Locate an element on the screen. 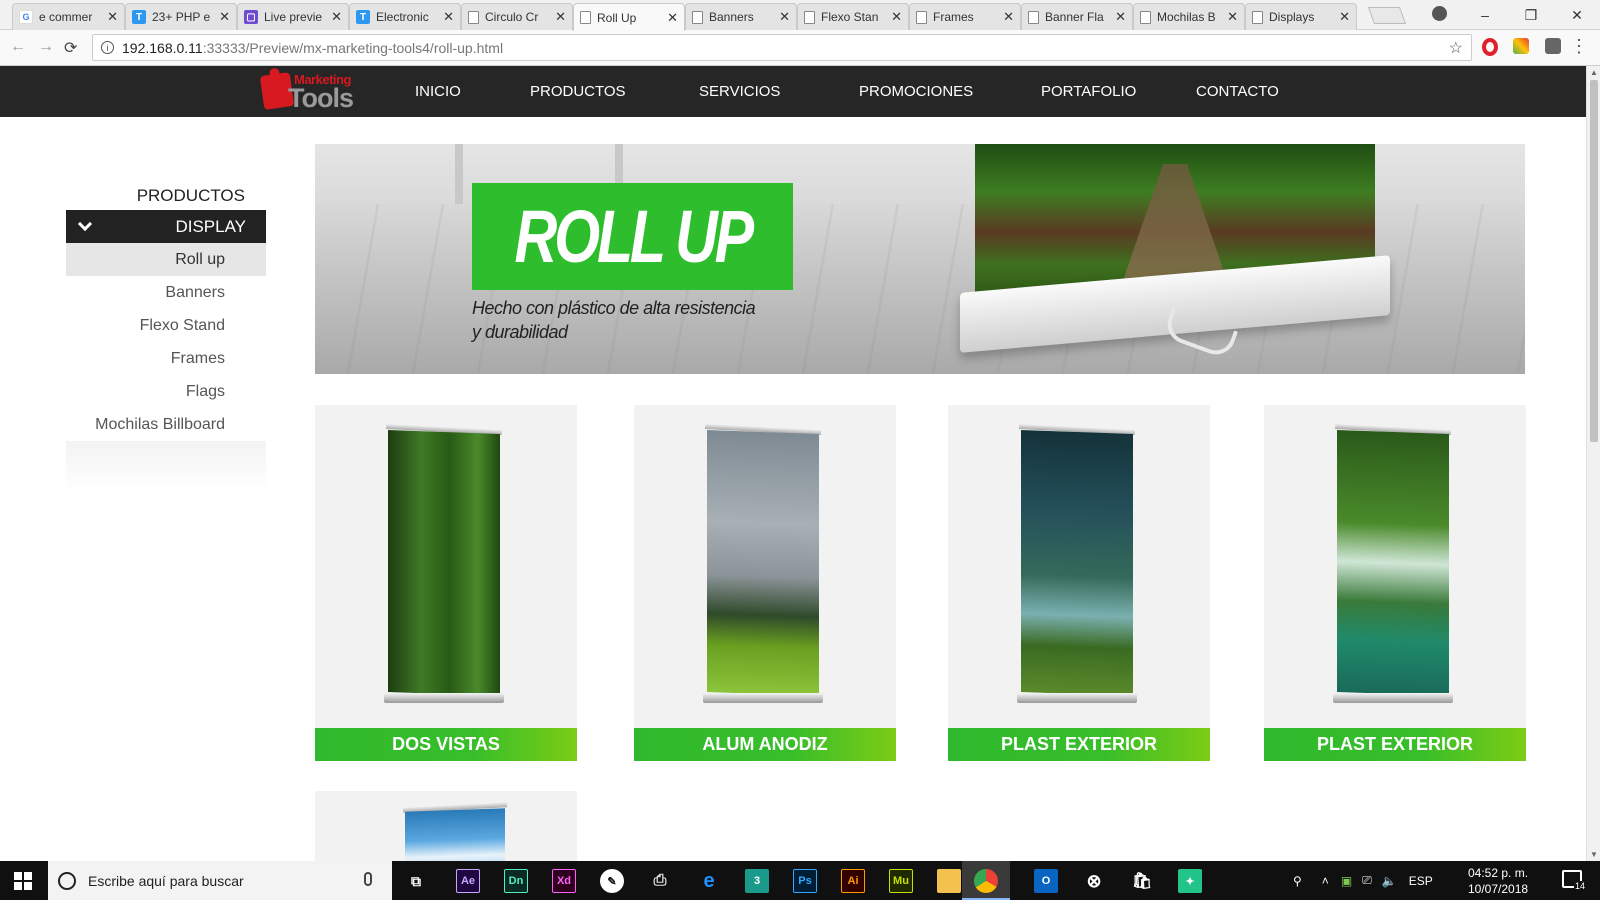  info-icon: i is located at coordinates (107, 47).